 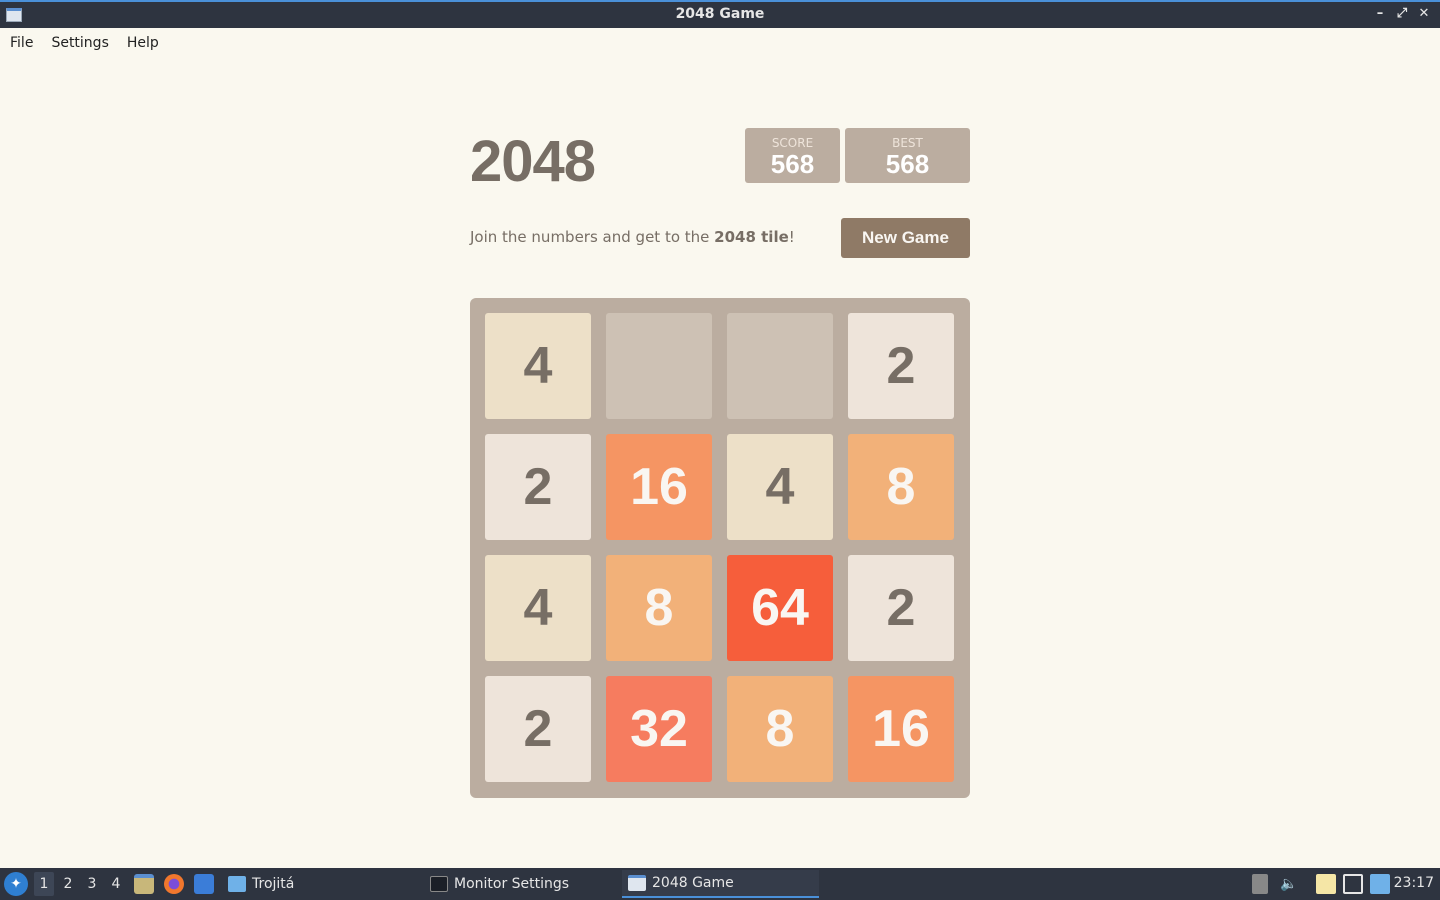 I want to click on clipboard-icon, so click(x=1326, y=884).